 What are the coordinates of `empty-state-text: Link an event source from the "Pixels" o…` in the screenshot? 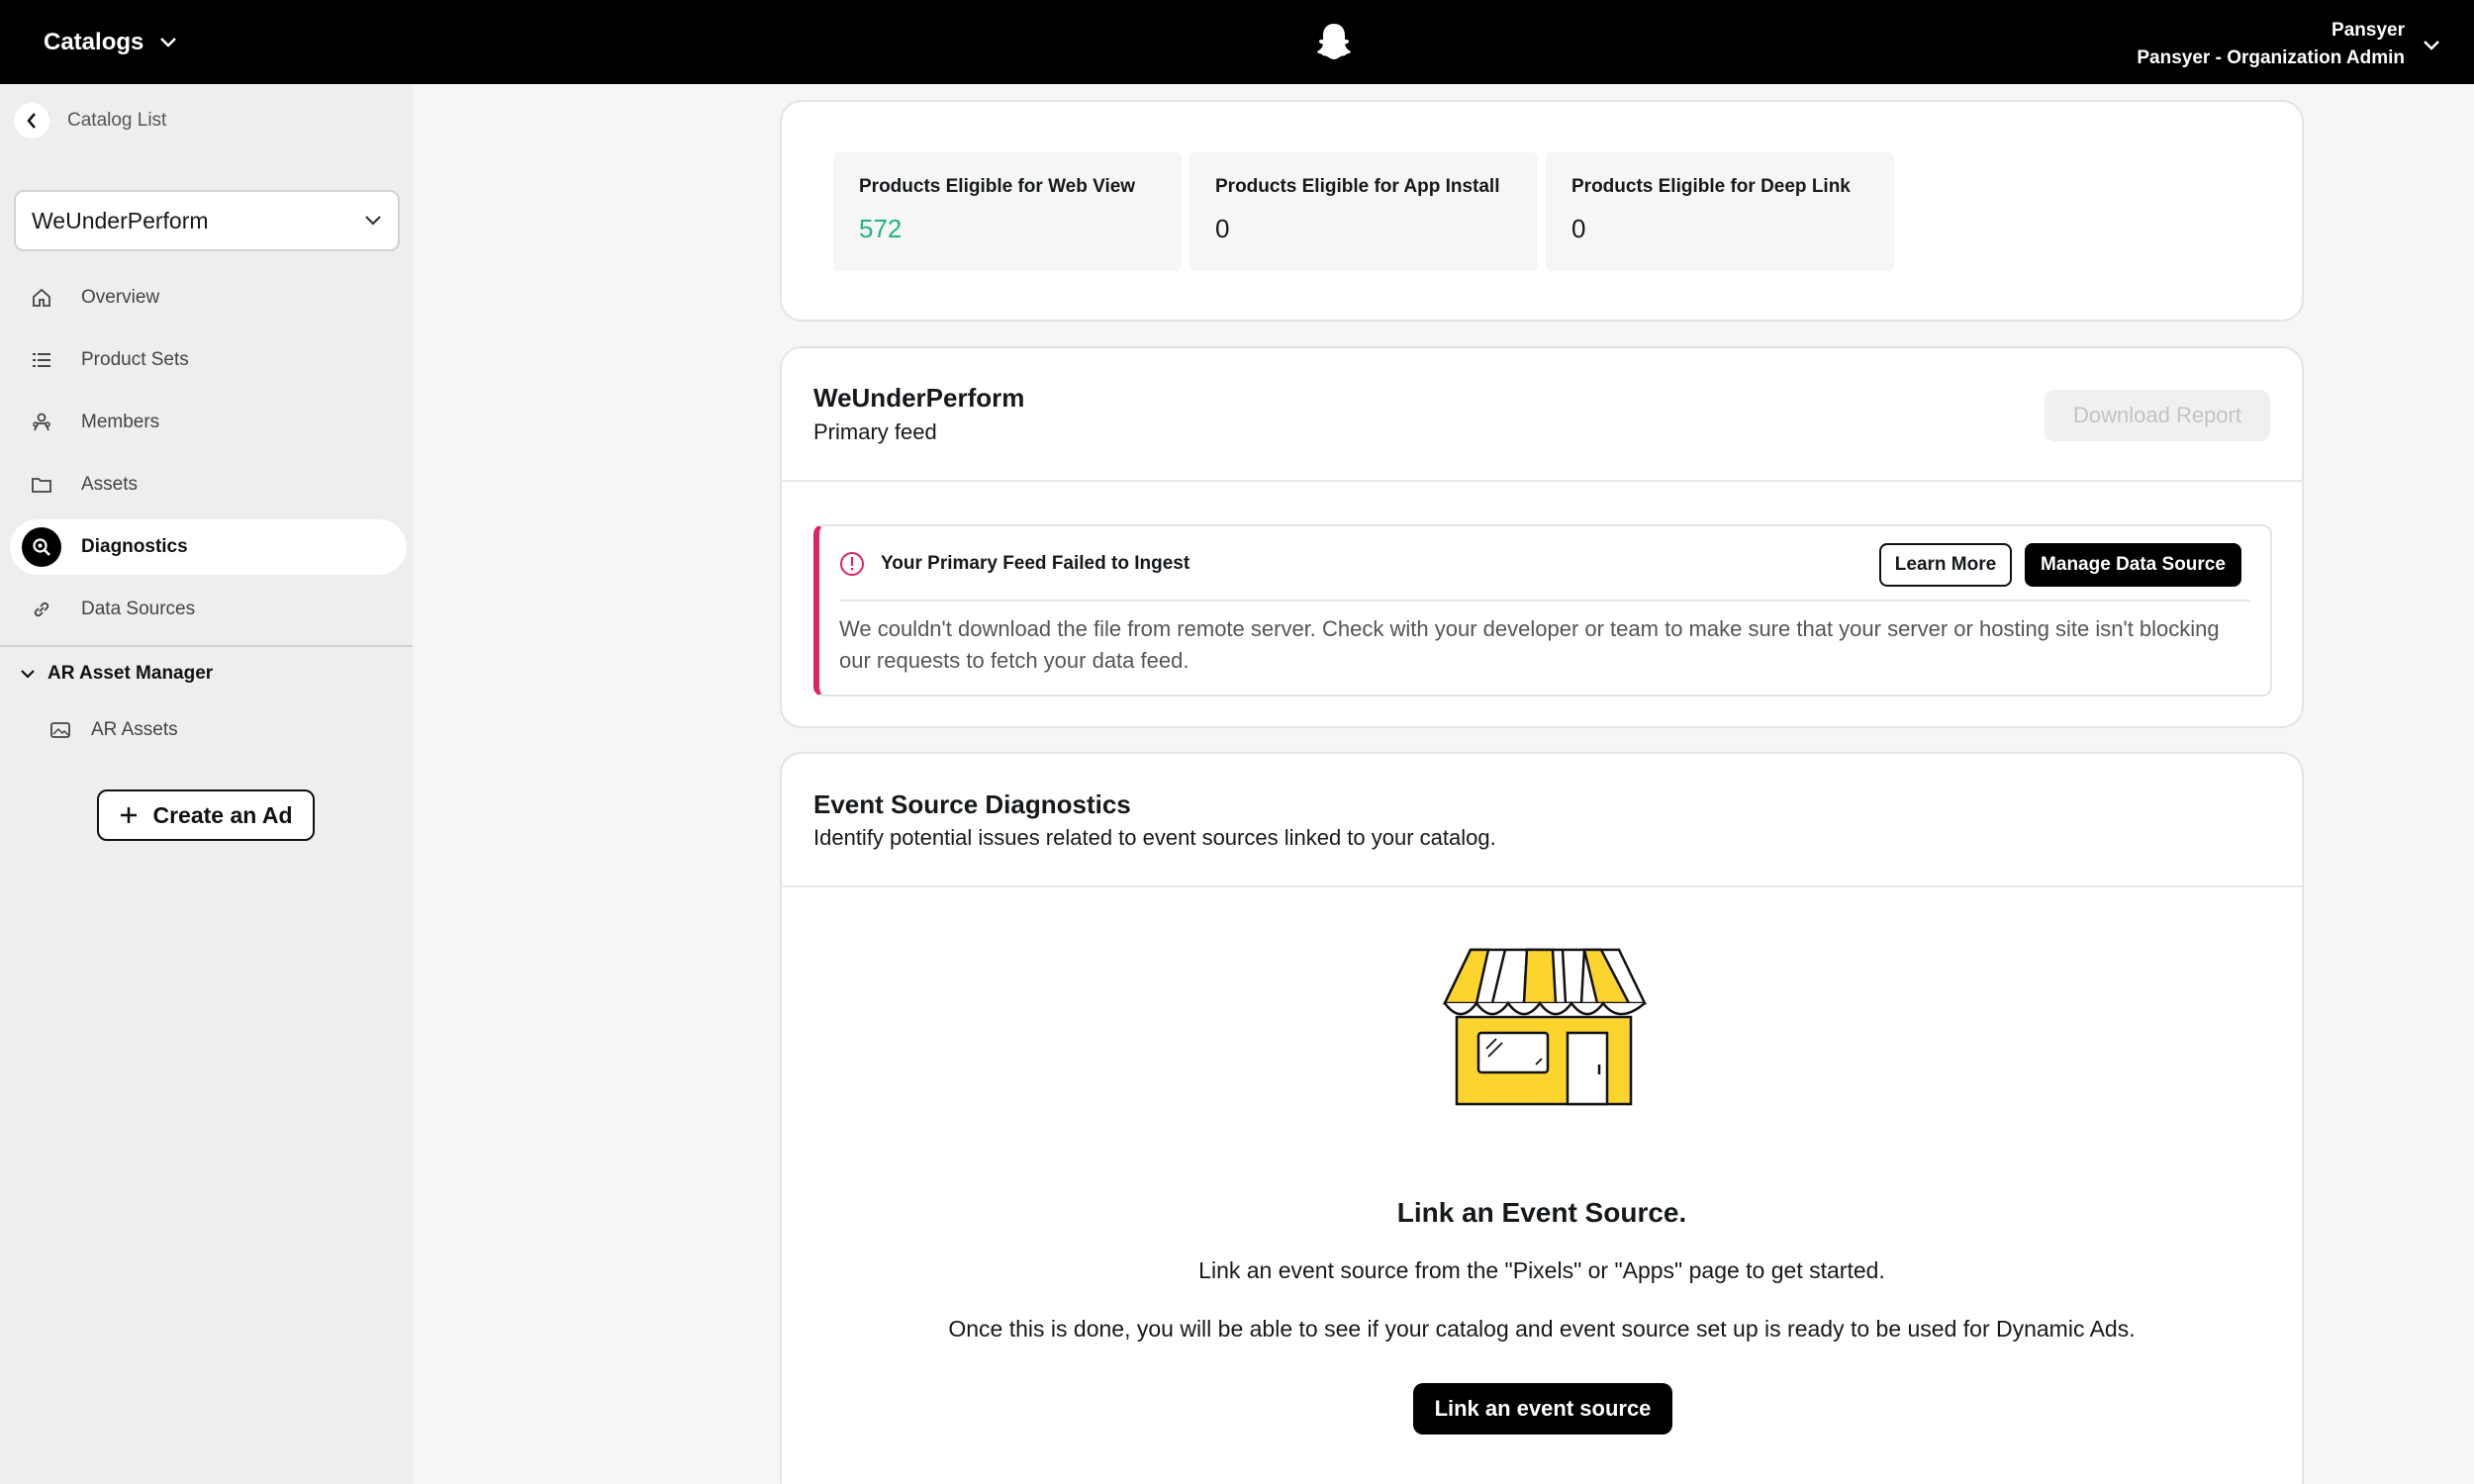 It's located at (1542, 1270).